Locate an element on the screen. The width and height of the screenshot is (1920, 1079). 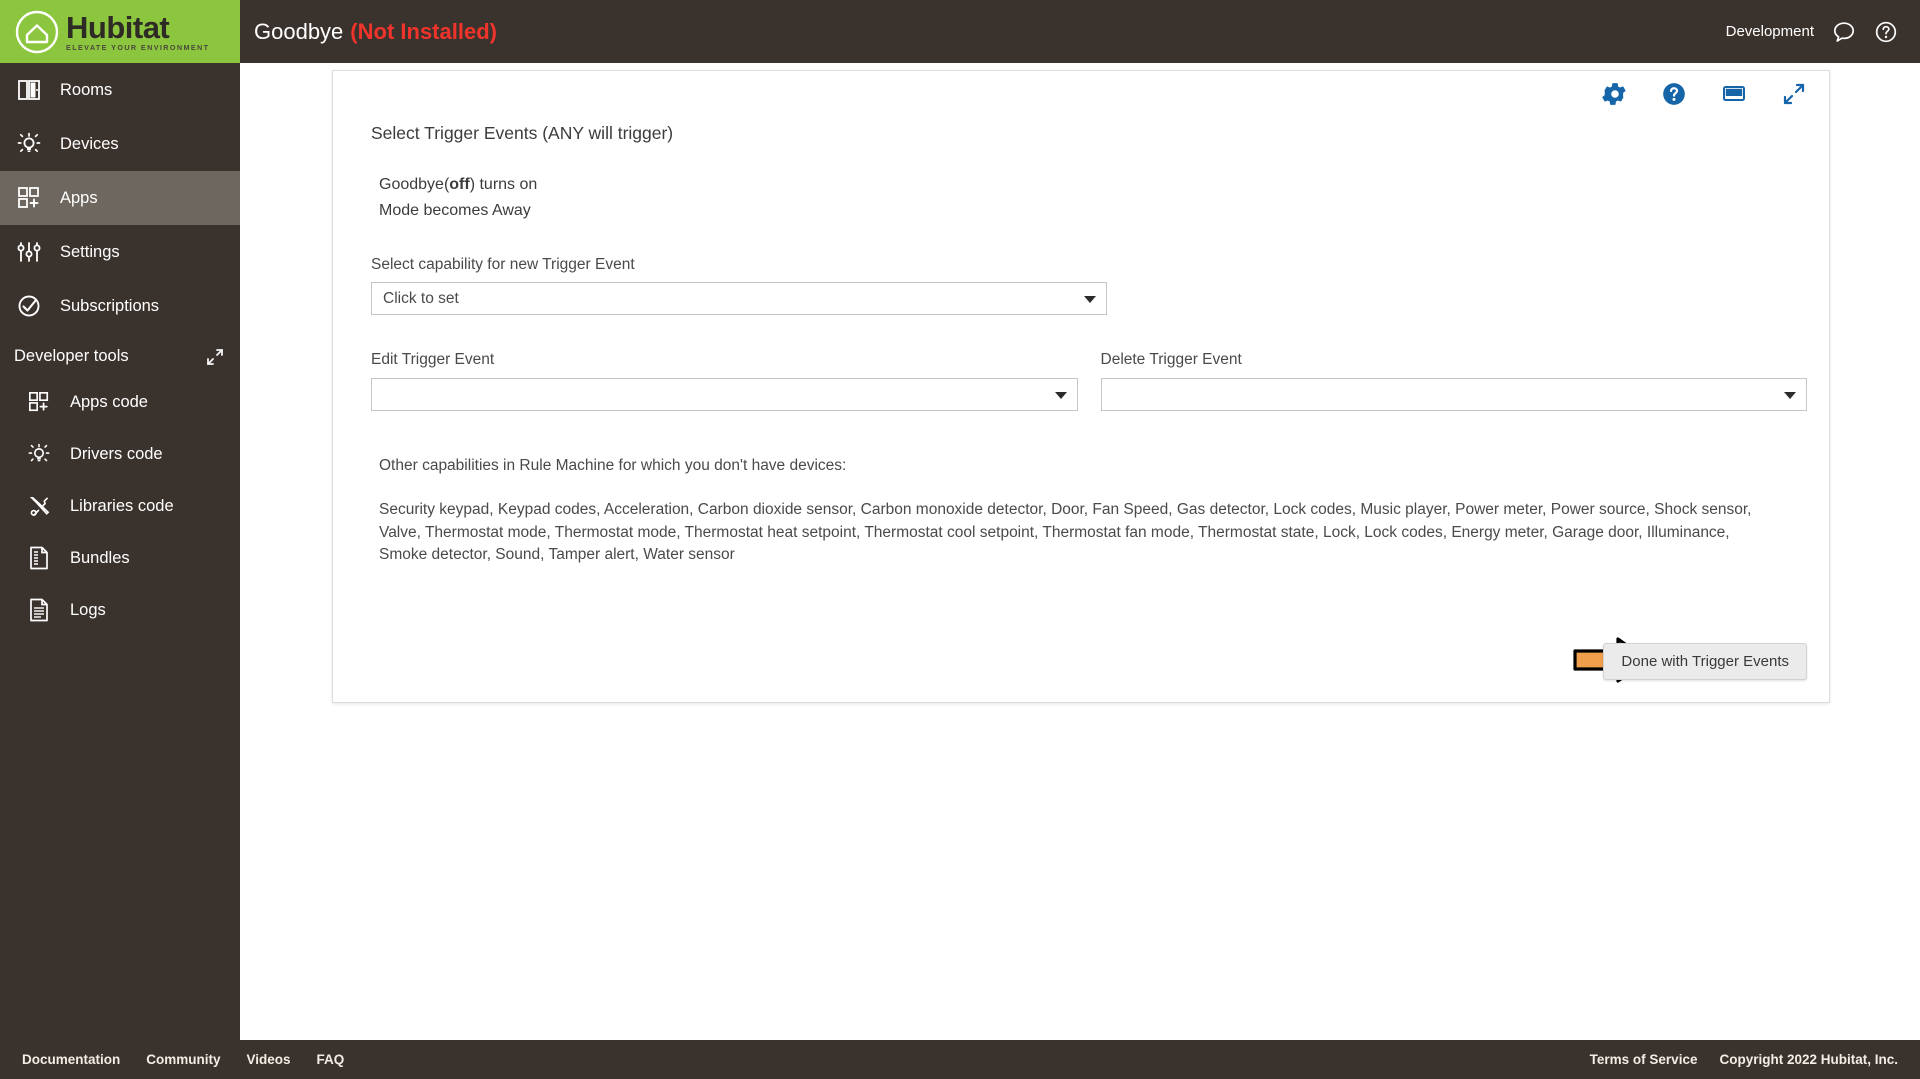
card-actions: Done with Trigger Events is located at coordinates (1705, 661).